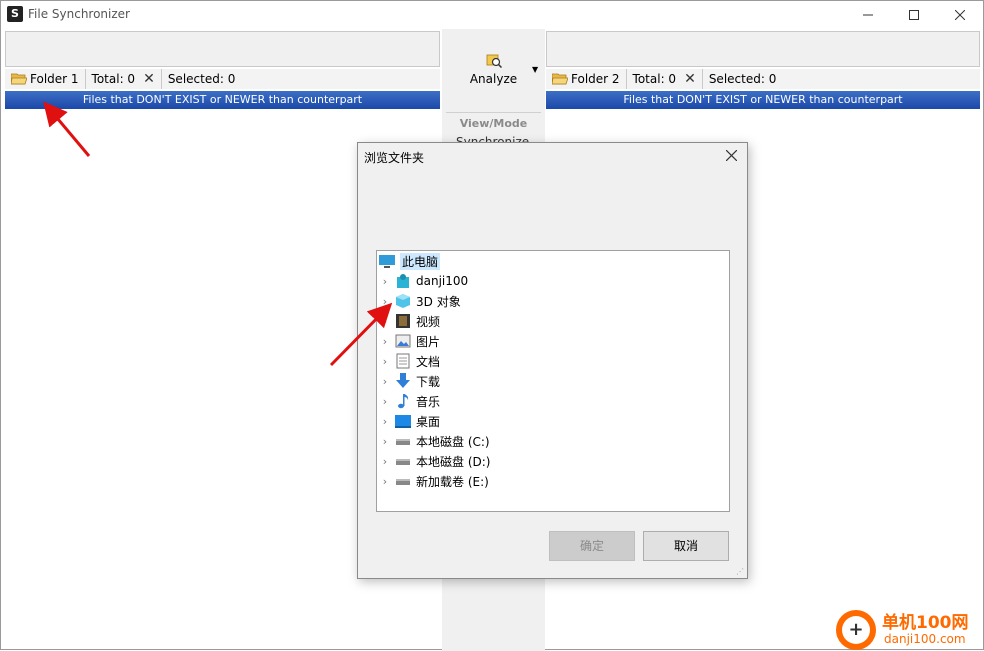 Image resolution: width=984 pixels, height=651 pixels. What do you see at coordinates (595, 79) in the screenshot?
I see `folder2-label: Folder 2` at bounding box center [595, 79].